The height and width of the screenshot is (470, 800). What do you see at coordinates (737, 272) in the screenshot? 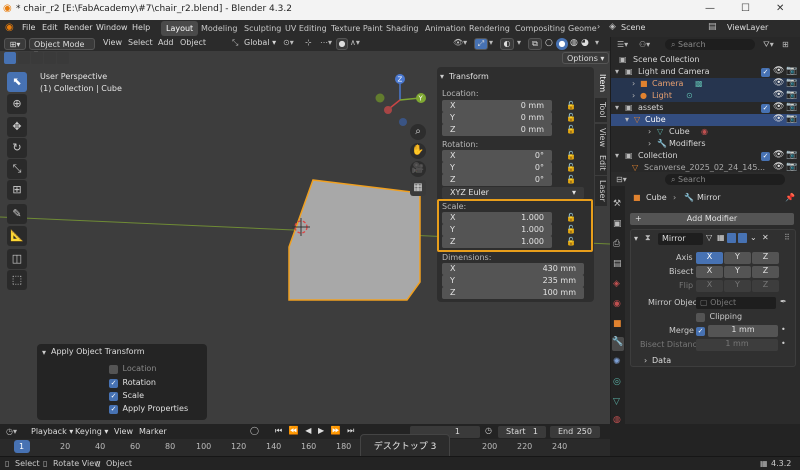
I see `bisect-y-toggle: Y` at bounding box center [737, 272].